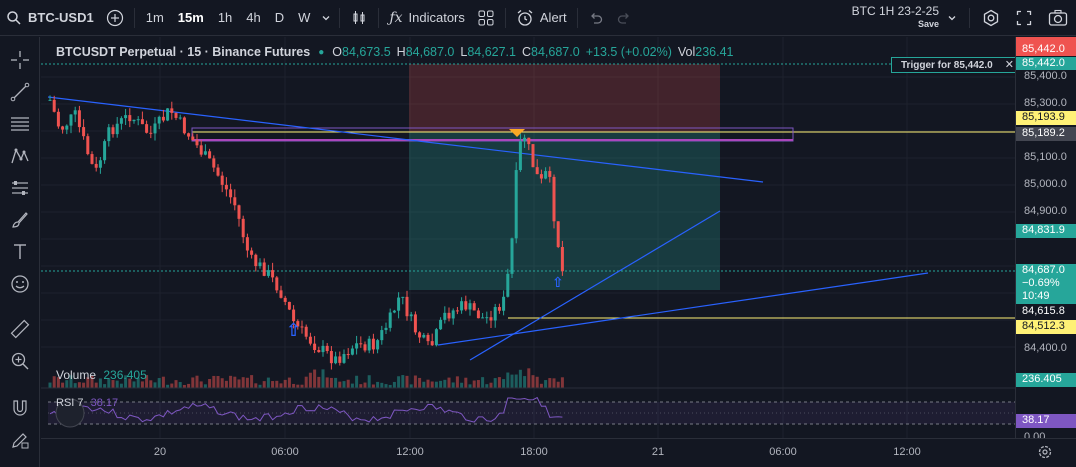 Image resolution: width=1076 pixels, height=467 pixels. What do you see at coordinates (1009, 64) in the screenshot?
I see `close-icon: ✕` at bounding box center [1009, 64].